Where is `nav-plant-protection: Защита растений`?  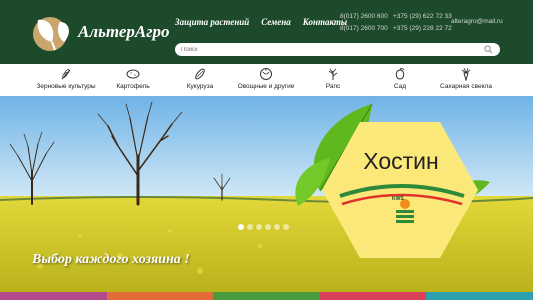 nav-plant-protection: Защита растений is located at coordinates (212, 22).